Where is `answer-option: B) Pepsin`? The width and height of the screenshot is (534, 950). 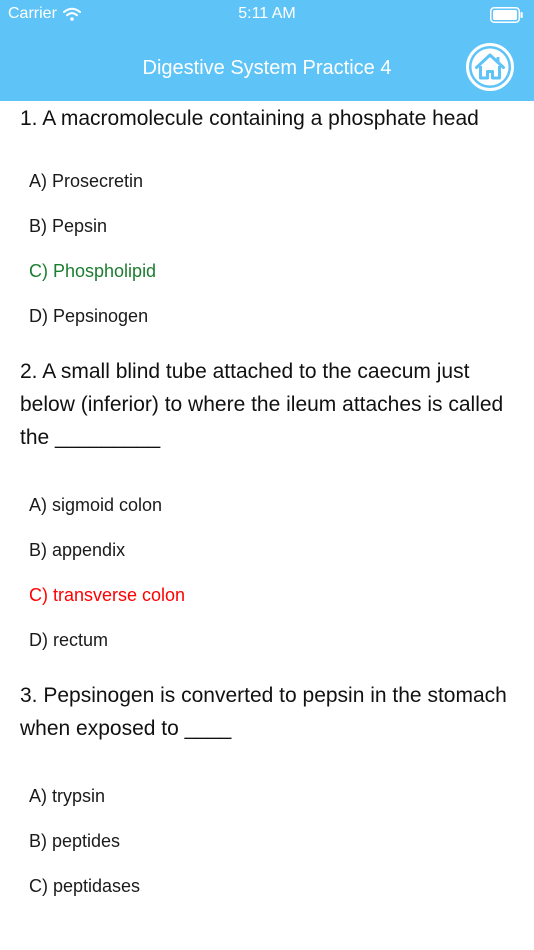
answer-option: B) Pepsin is located at coordinates (275, 226).